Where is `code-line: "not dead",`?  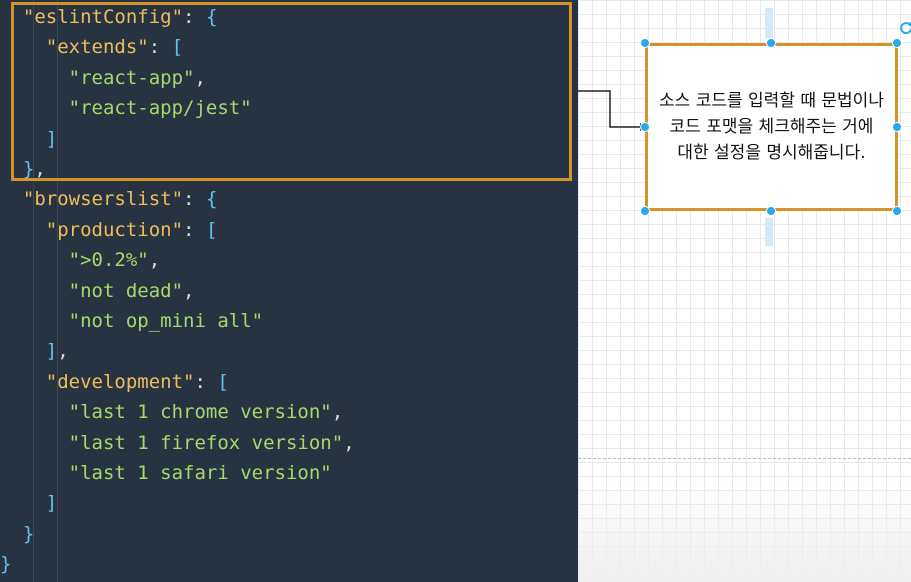 code-line: "not dead", is located at coordinates (97, 291).